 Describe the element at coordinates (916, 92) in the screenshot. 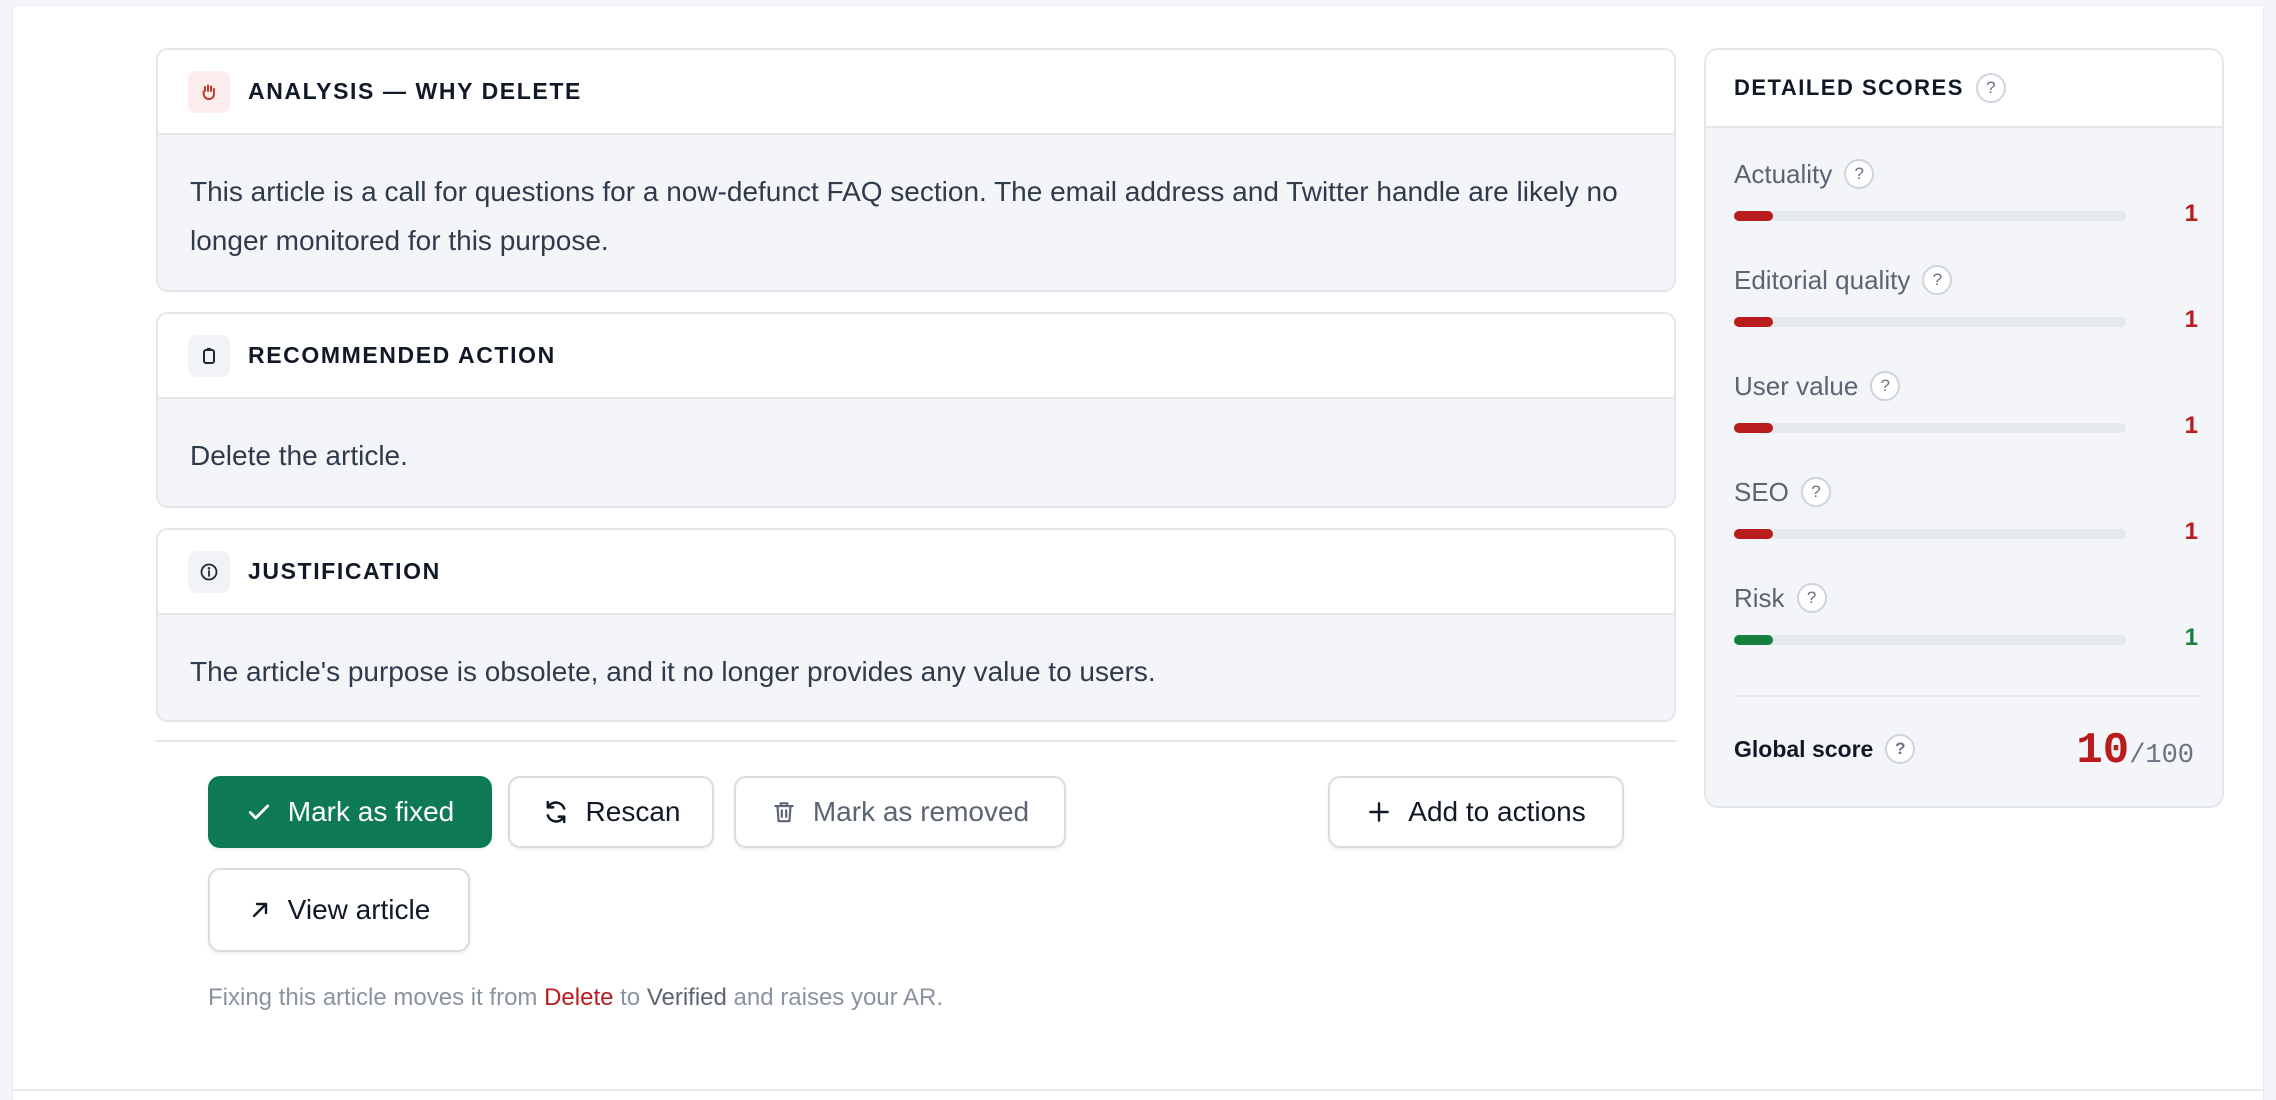

I see `analysis-header: ANALYSIS — WHY DELETE` at that location.